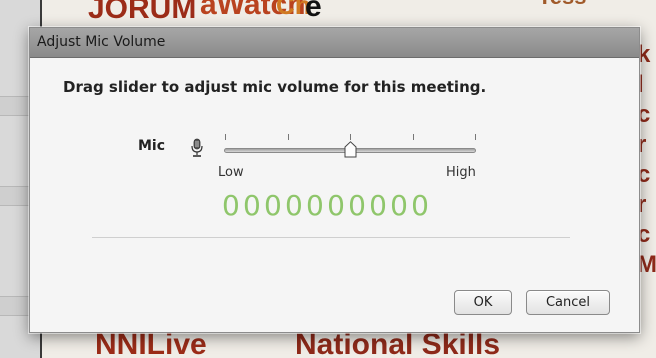 The height and width of the screenshot is (358, 656). What do you see at coordinates (231, 172) in the screenshot?
I see `slider-low-label: Low` at bounding box center [231, 172].